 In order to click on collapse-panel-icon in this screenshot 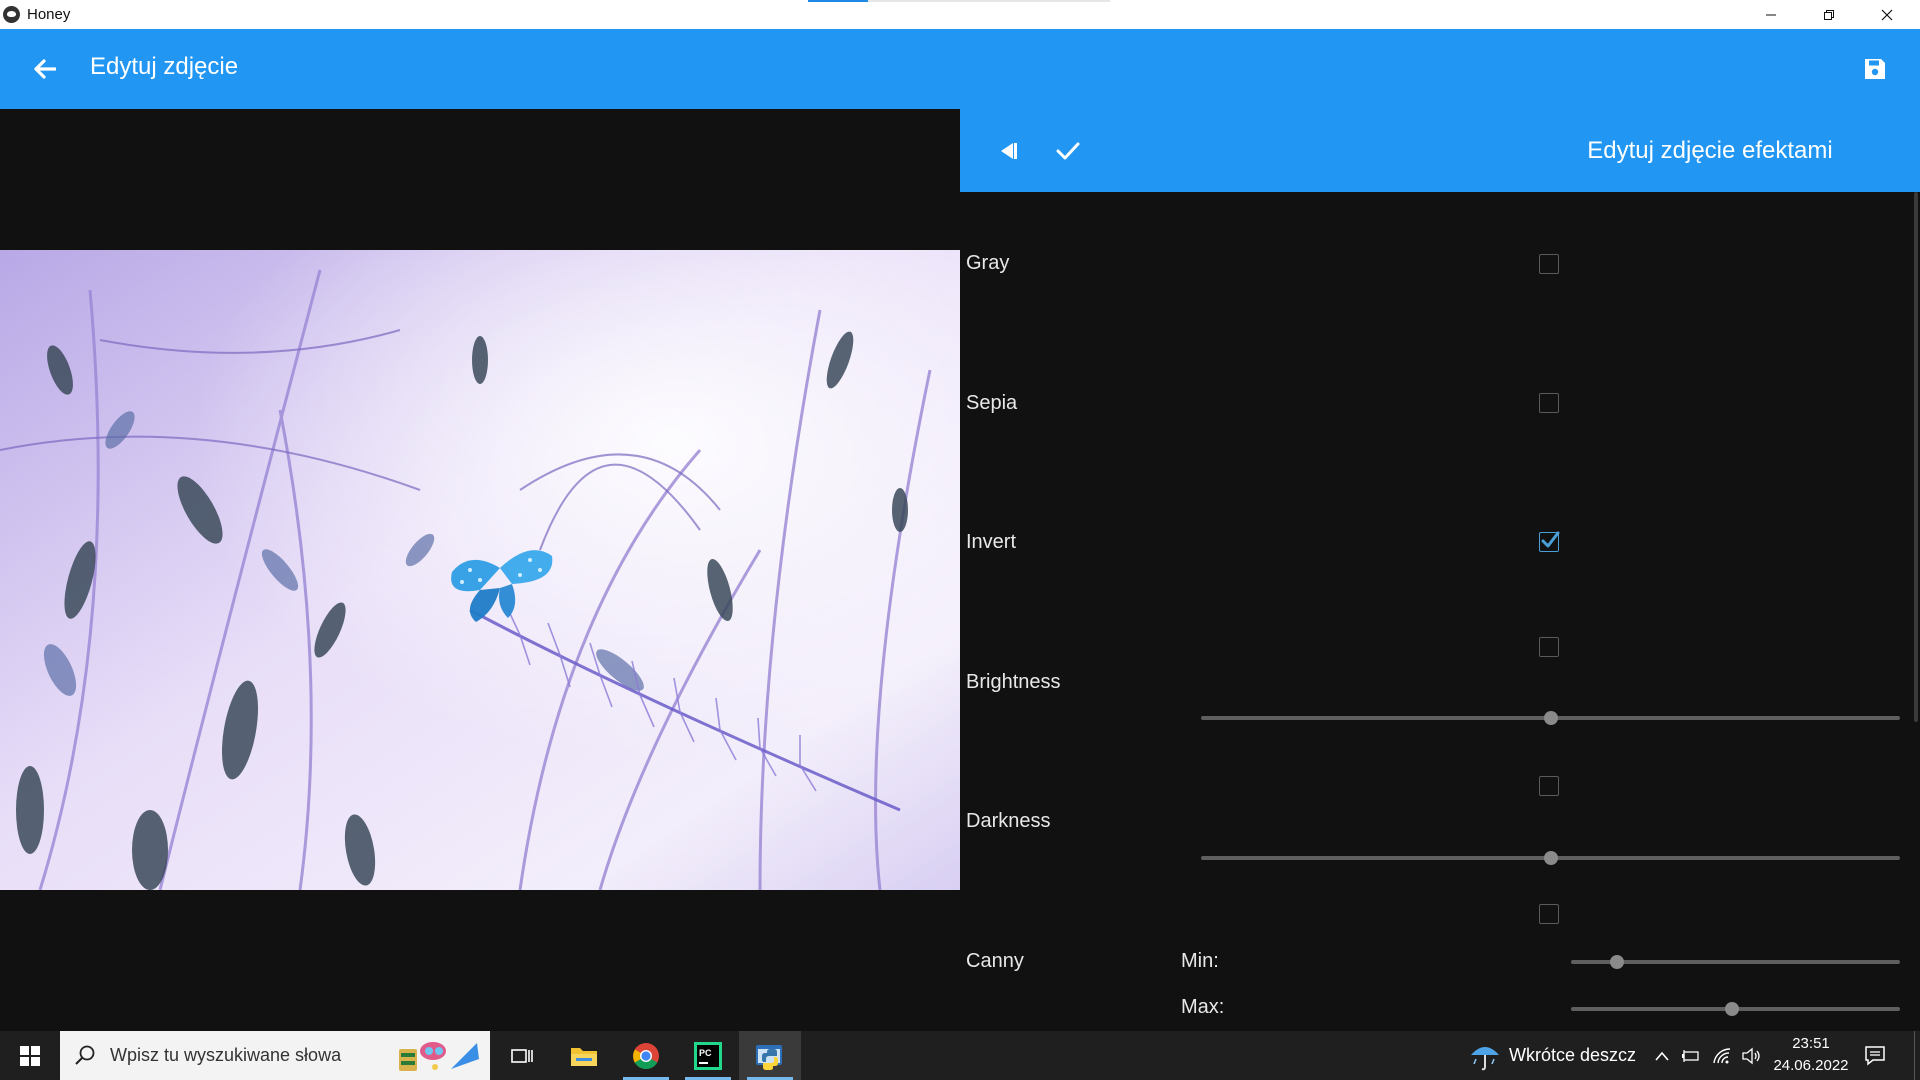, I will do `click(1009, 151)`.